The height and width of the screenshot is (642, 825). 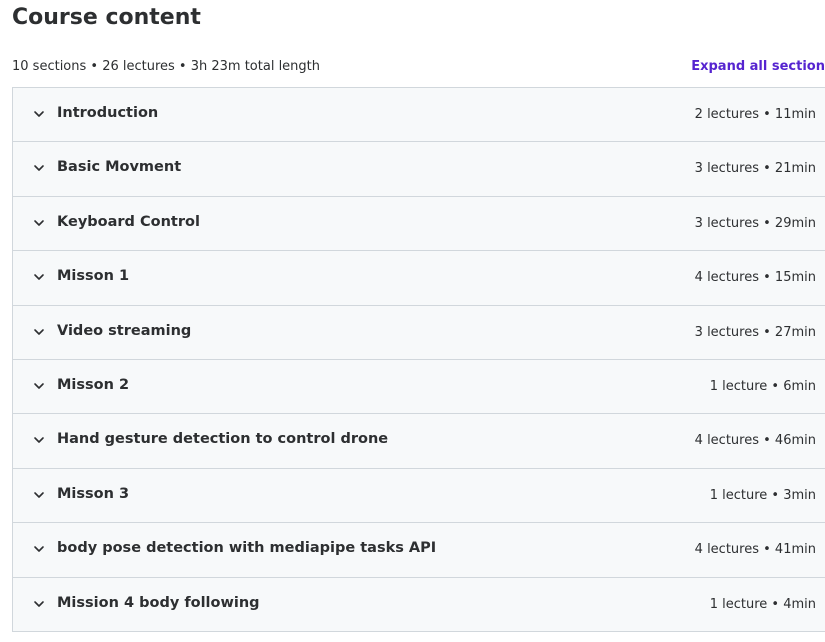 What do you see at coordinates (158, 602) in the screenshot?
I see `section-title: Mission 4 body following` at bounding box center [158, 602].